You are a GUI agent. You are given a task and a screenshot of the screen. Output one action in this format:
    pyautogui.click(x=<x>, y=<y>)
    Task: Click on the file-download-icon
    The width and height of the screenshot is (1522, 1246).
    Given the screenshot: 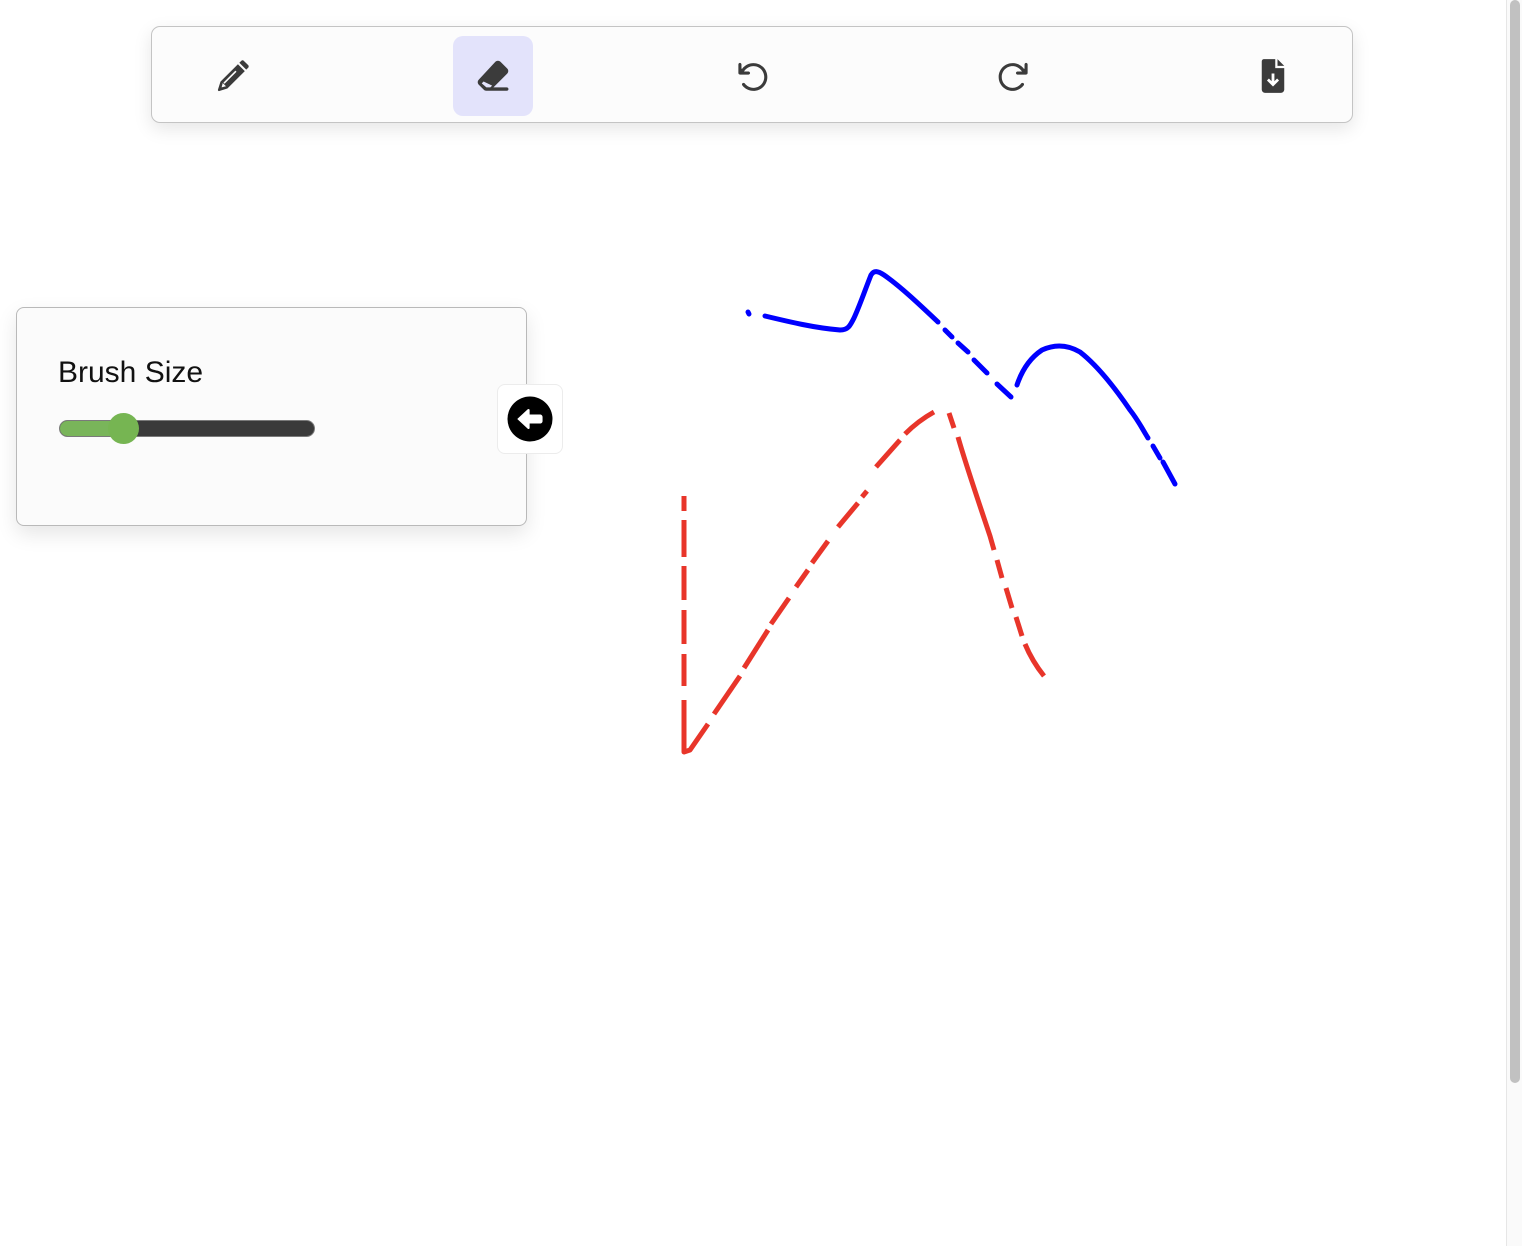 What is the action you would take?
    pyautogui.click(x=1273, y=76)
    